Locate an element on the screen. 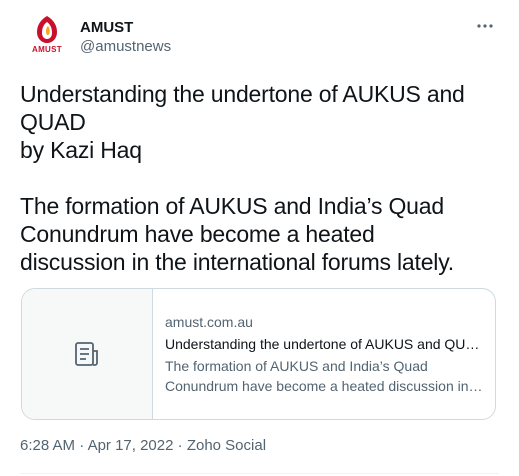 This screenshot has height=476, width=519. more-horizontal-icon is located at coordinates (485, 26).